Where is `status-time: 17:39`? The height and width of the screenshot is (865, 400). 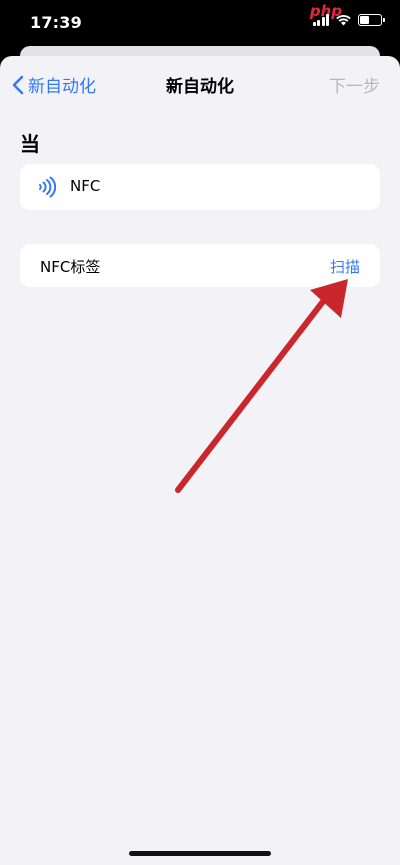 status-time: 17:39 is located at coordinates (56, 22).